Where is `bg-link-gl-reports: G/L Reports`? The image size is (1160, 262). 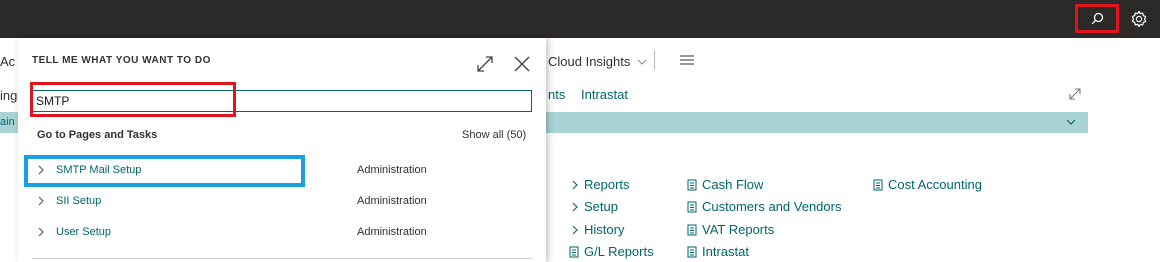 bg-link-gl-reports: G/L Reports is located at coordinates (611, 251).